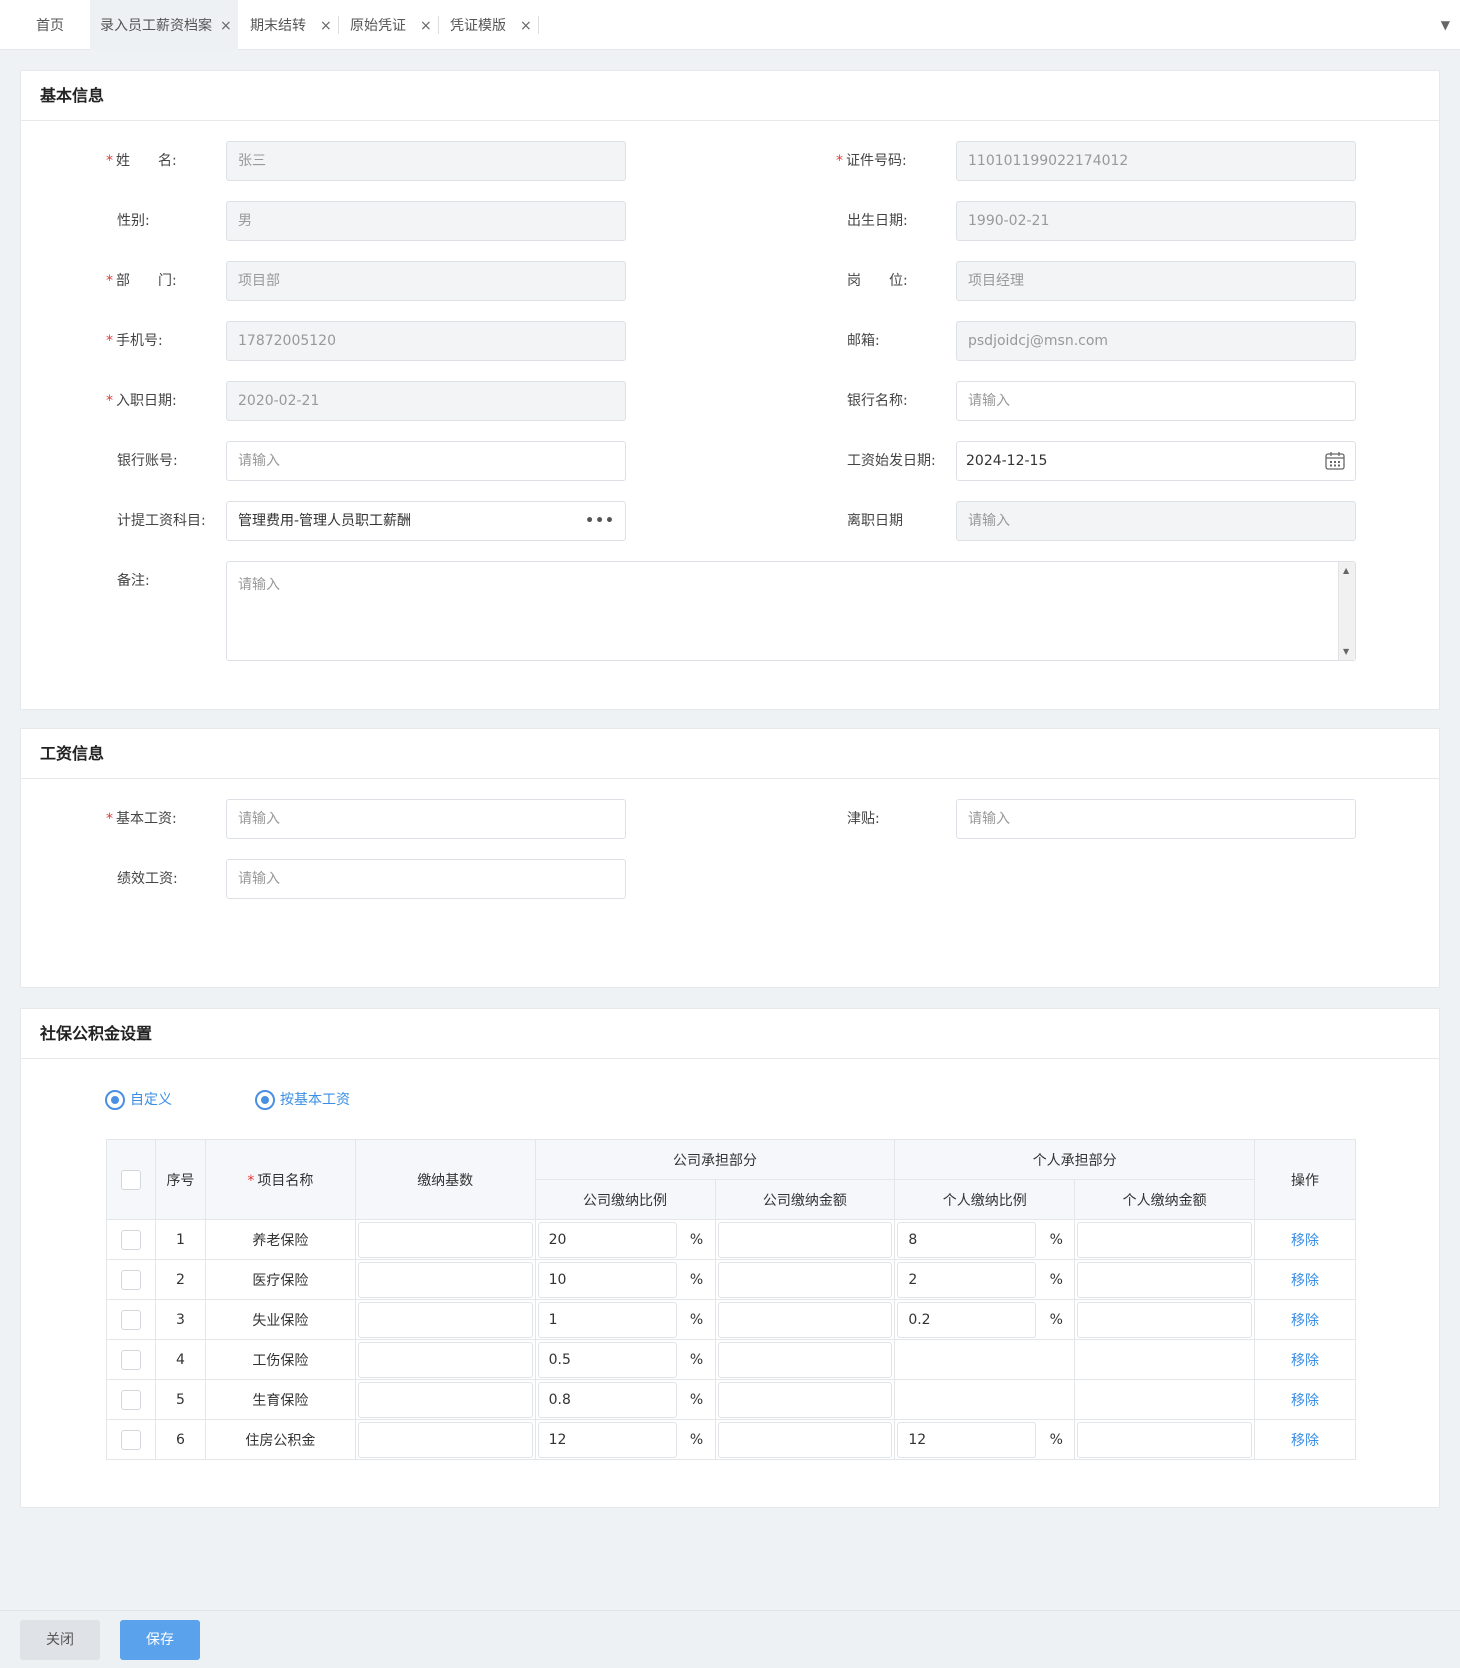 This screenshot has height=1668, width=1460. I want to click on bank-account-input: 请输入, so click(426, 461).